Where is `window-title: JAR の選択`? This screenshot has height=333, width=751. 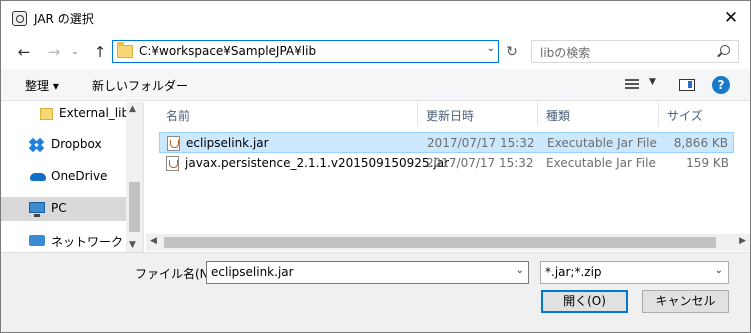
window-title: JAR の選択 is located at coordinates (64, 19).